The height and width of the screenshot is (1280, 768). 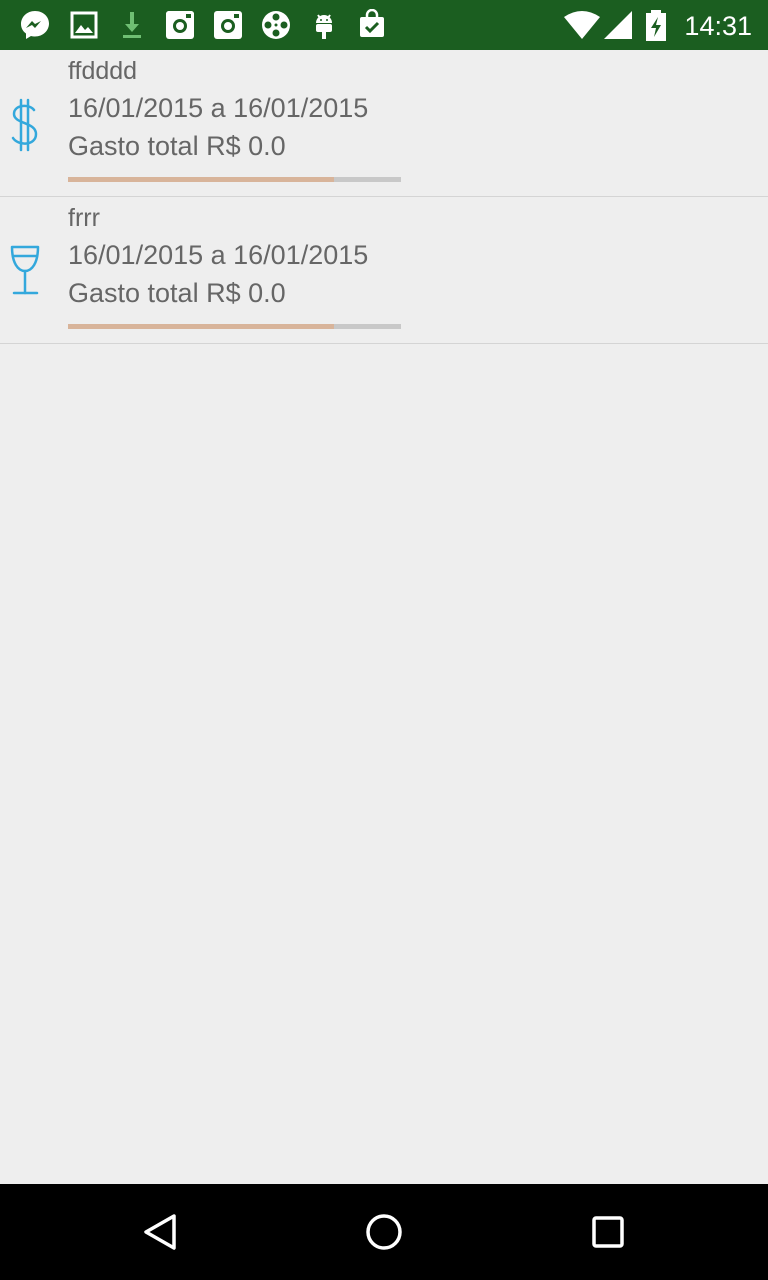 What do you see at coordinates (84, 25) in the screenshot?
I see `gallery-icon` at bounding box center [84, 25].